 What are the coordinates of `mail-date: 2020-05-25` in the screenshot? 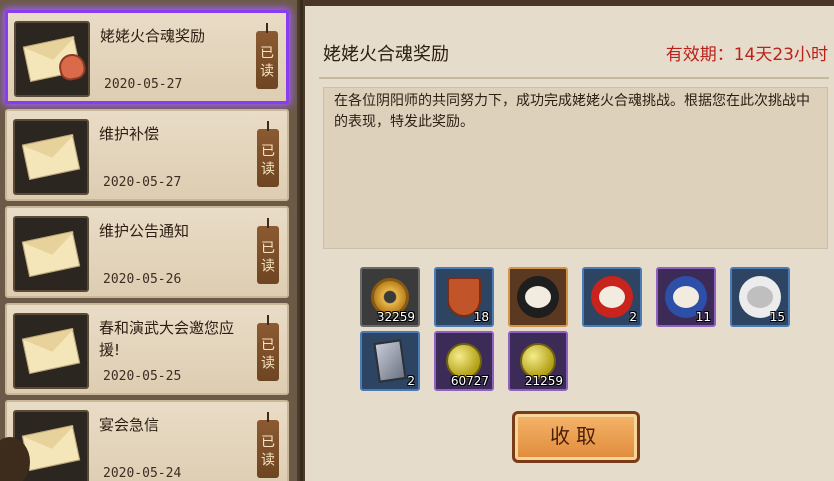 It's located at (142, 376).